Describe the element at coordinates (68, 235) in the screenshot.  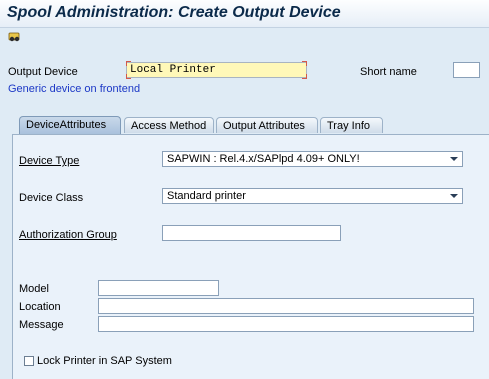
I see `authorization-group-label: Authorization Group` at that location.